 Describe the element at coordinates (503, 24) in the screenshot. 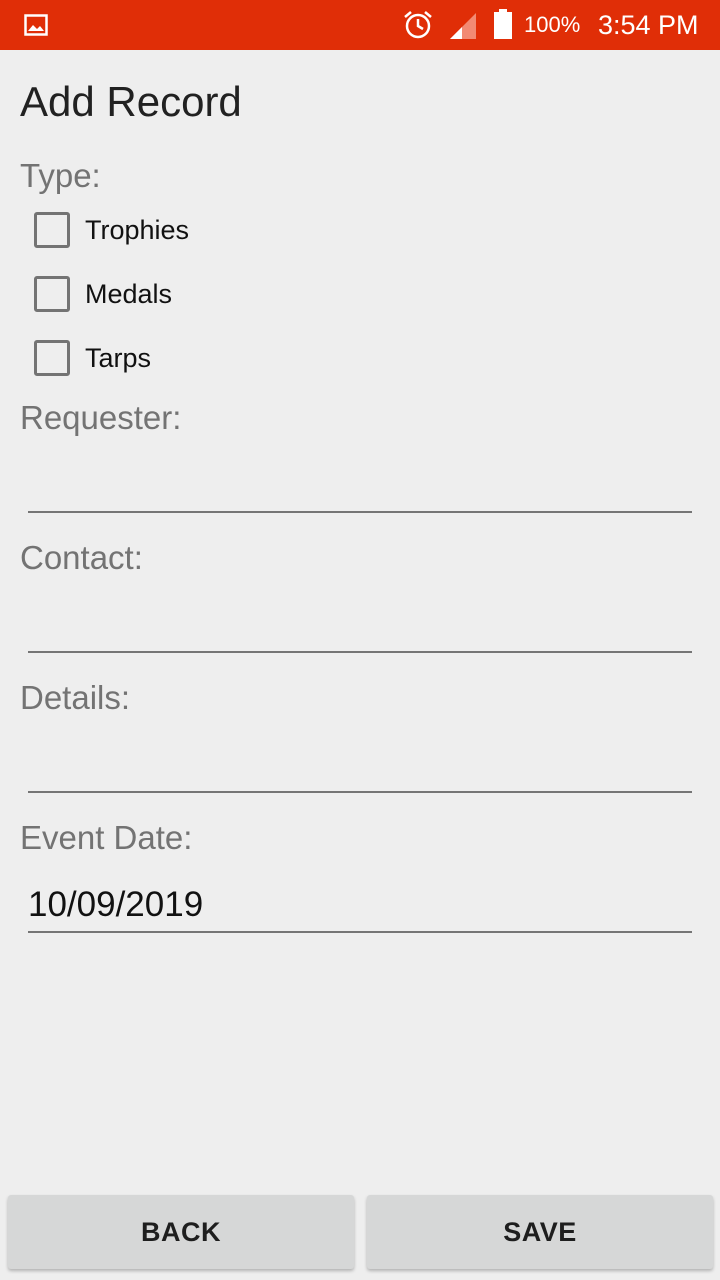

I see `battery-icon` at that location.